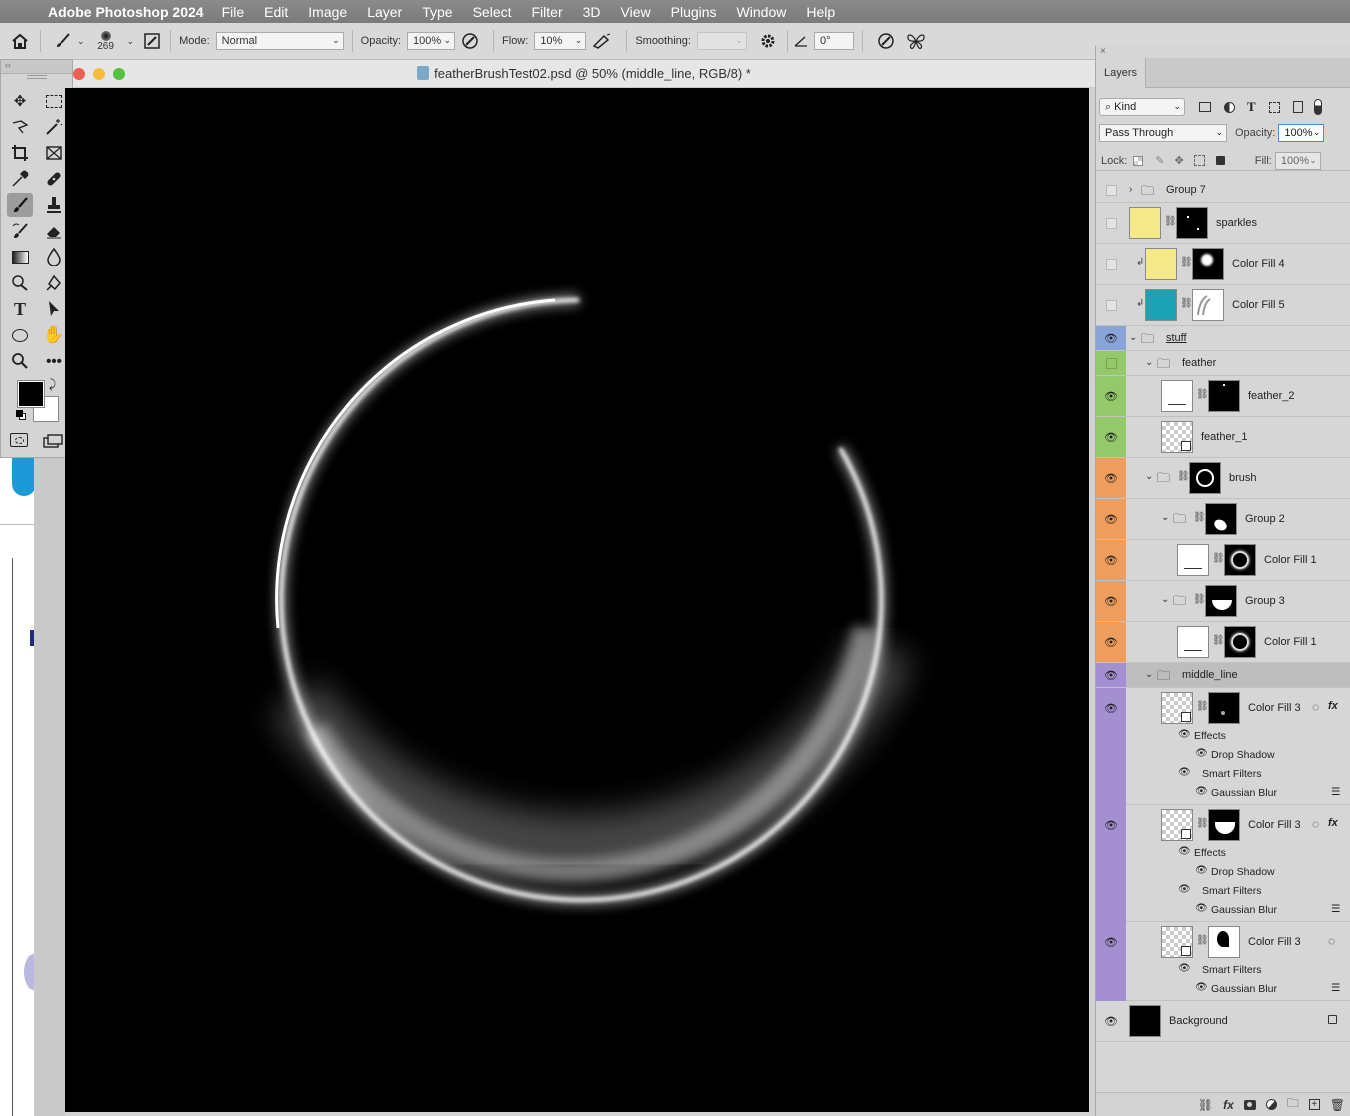 The width and height of the screenshot is (1350, 1116). Describe the element at coordinates (470, 41) in the screenshot. I see `pressure-opacity-icon` at that location.